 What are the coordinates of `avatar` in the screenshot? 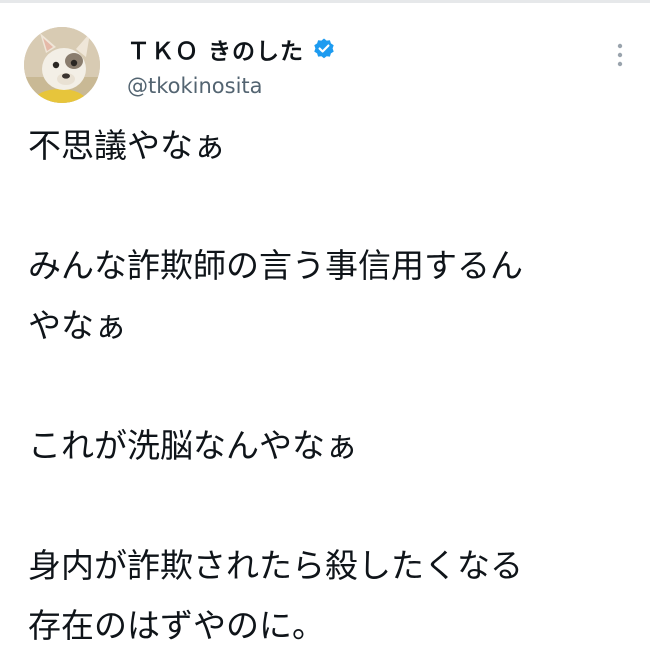 It's located at (62, 65).